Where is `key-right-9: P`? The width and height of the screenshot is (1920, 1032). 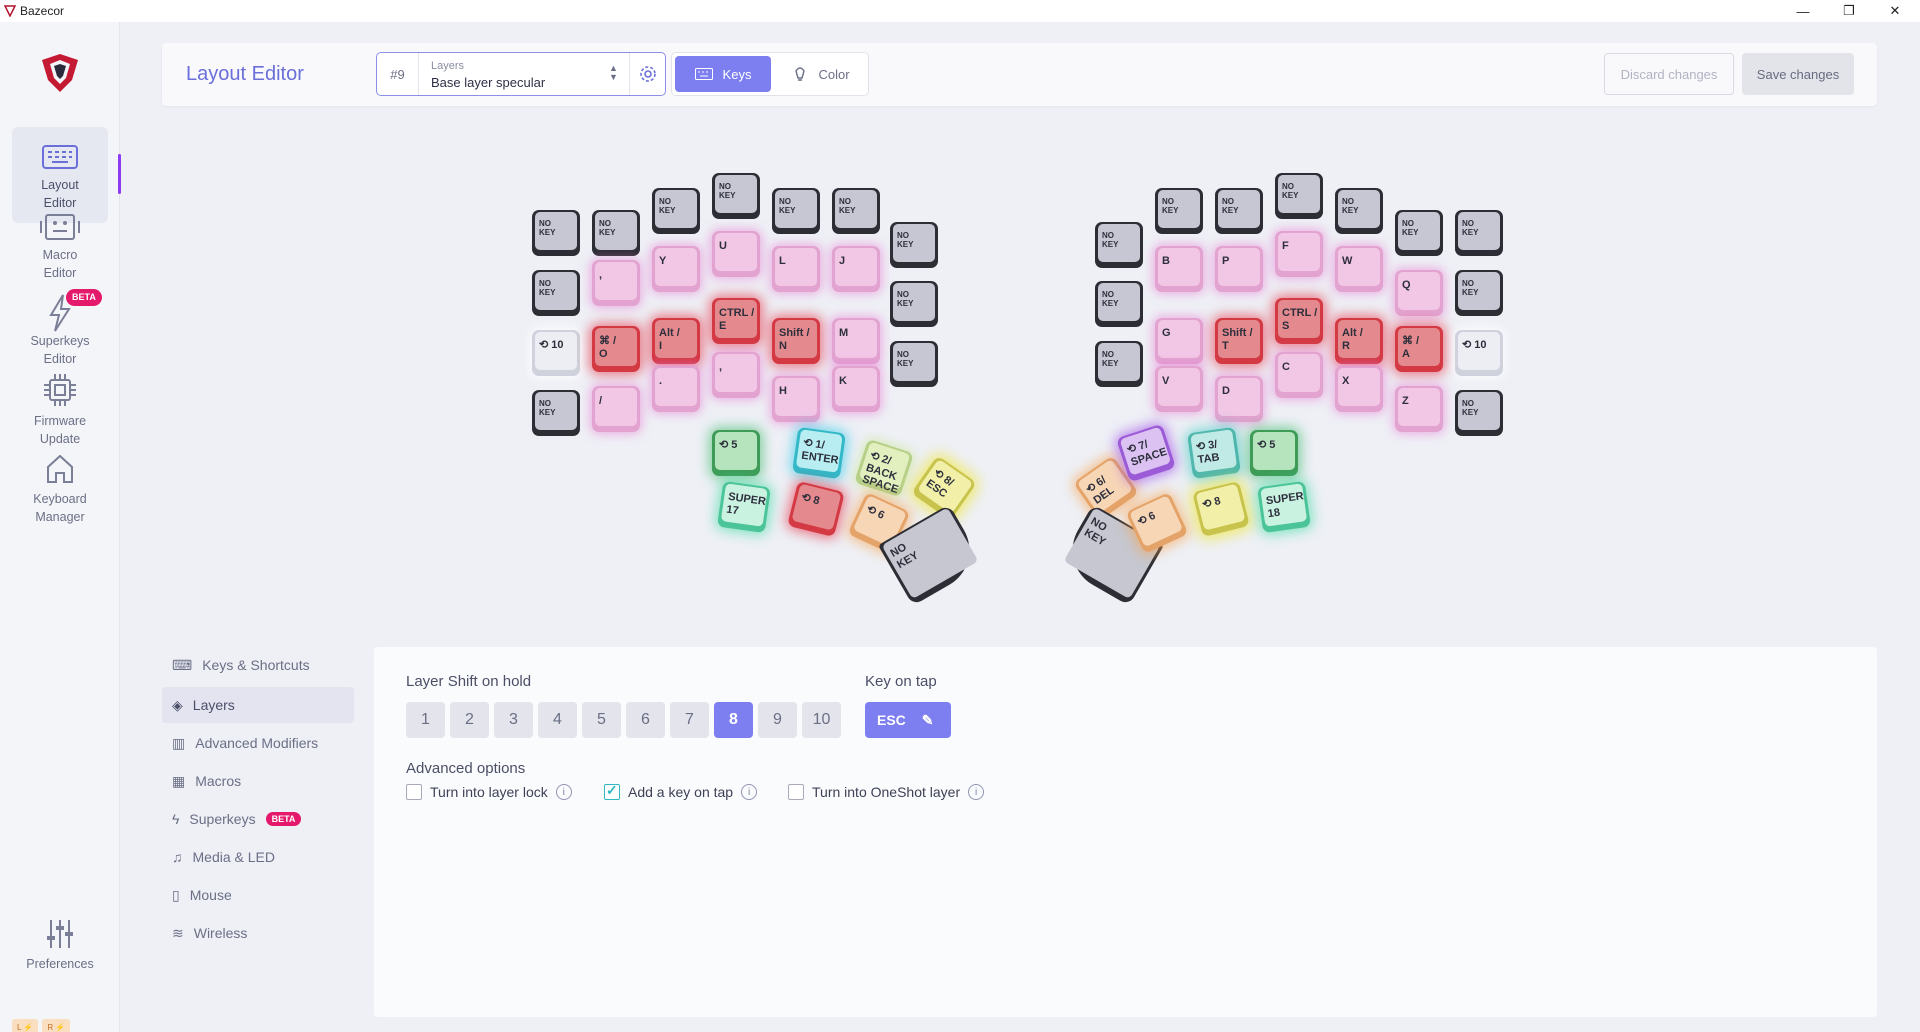
key-right-9: P is located at coordinates (1239, 269).